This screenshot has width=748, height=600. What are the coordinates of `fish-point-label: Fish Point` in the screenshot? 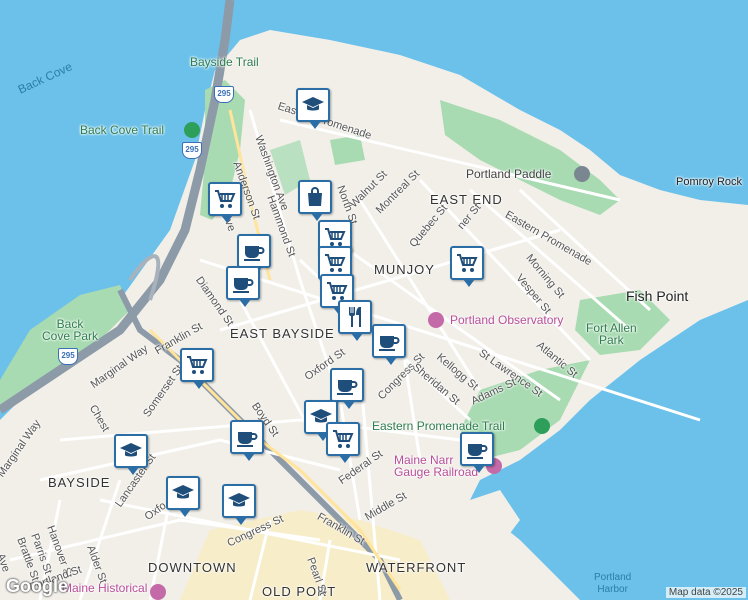 It's located at (657, 296).